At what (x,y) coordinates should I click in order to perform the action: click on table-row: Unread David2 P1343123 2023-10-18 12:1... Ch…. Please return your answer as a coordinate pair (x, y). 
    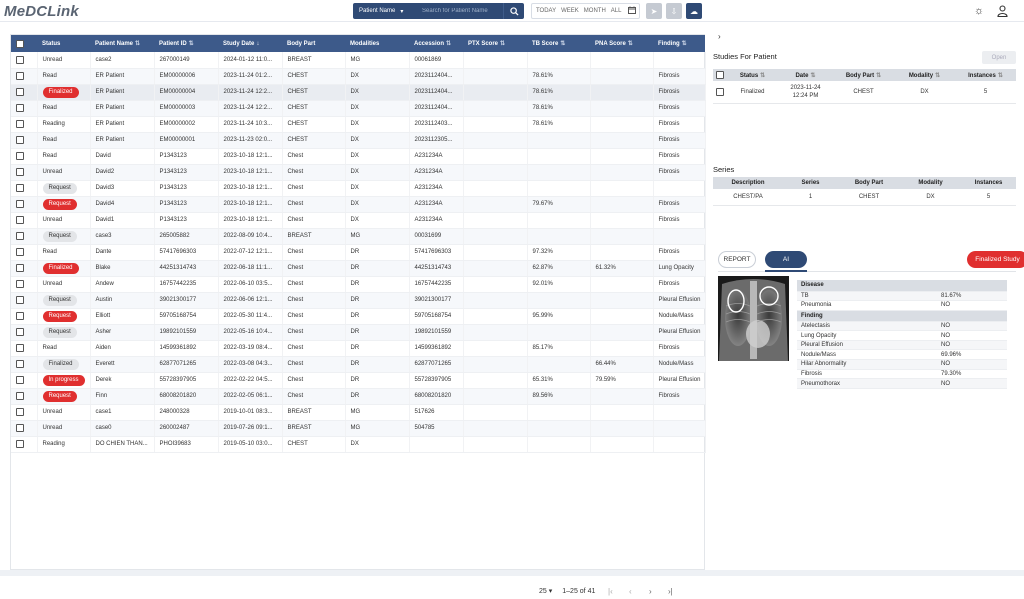
    Looking at the image, I should click on (358, 172).